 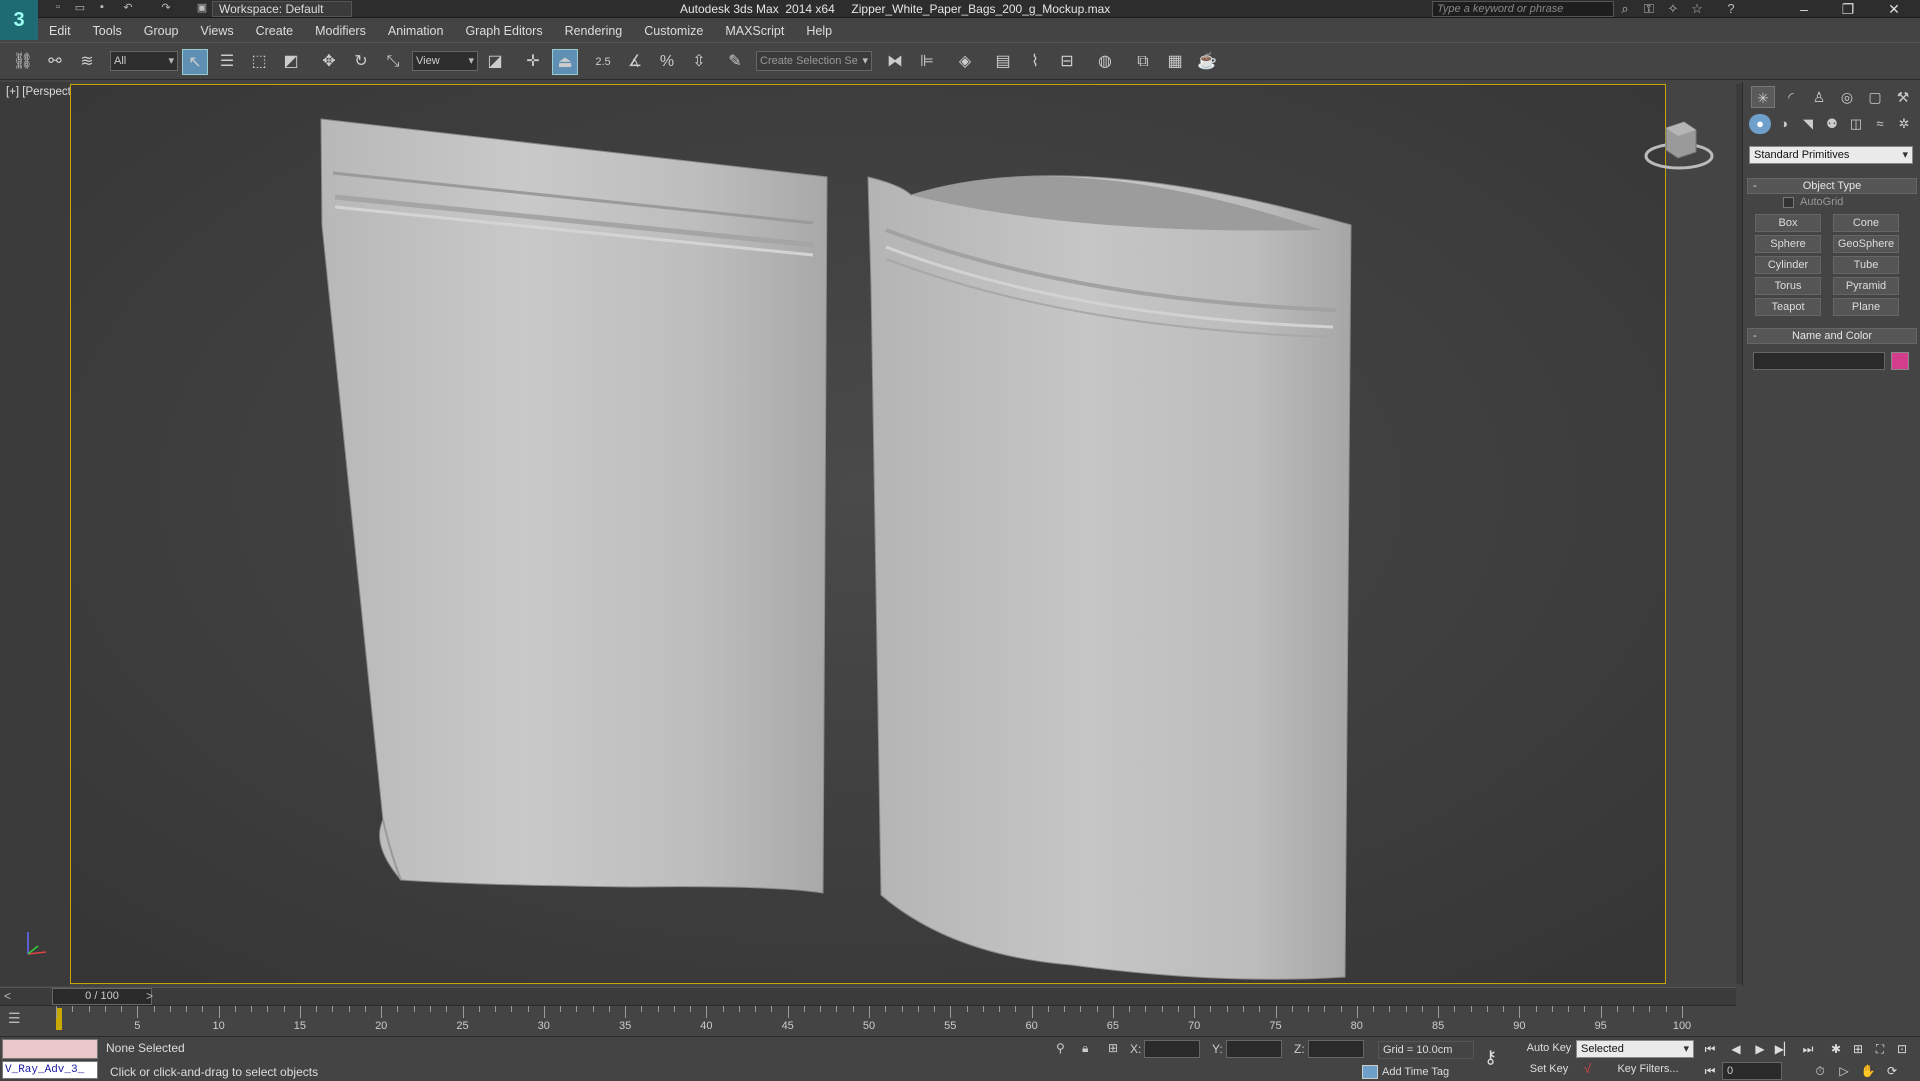 What do you see at coordinates (87, 62) in the screenshot?
I see `bind-space-warp-icon: ≋` at bounding box center [87, 62].